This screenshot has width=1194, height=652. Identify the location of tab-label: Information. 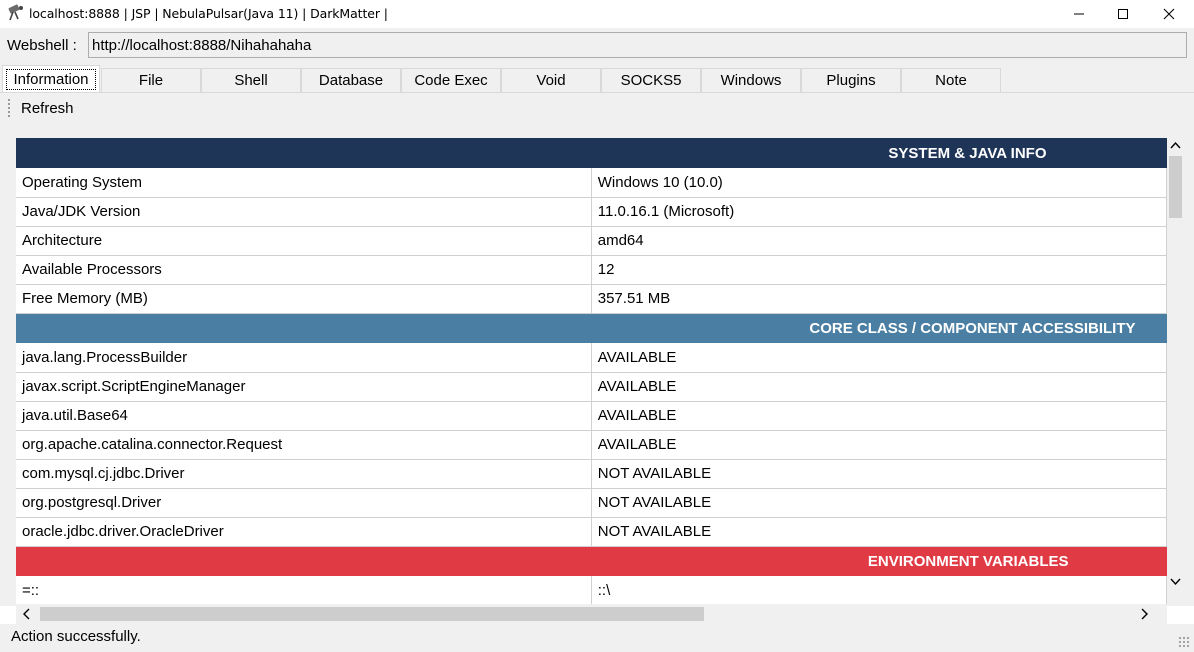
(51, 79).